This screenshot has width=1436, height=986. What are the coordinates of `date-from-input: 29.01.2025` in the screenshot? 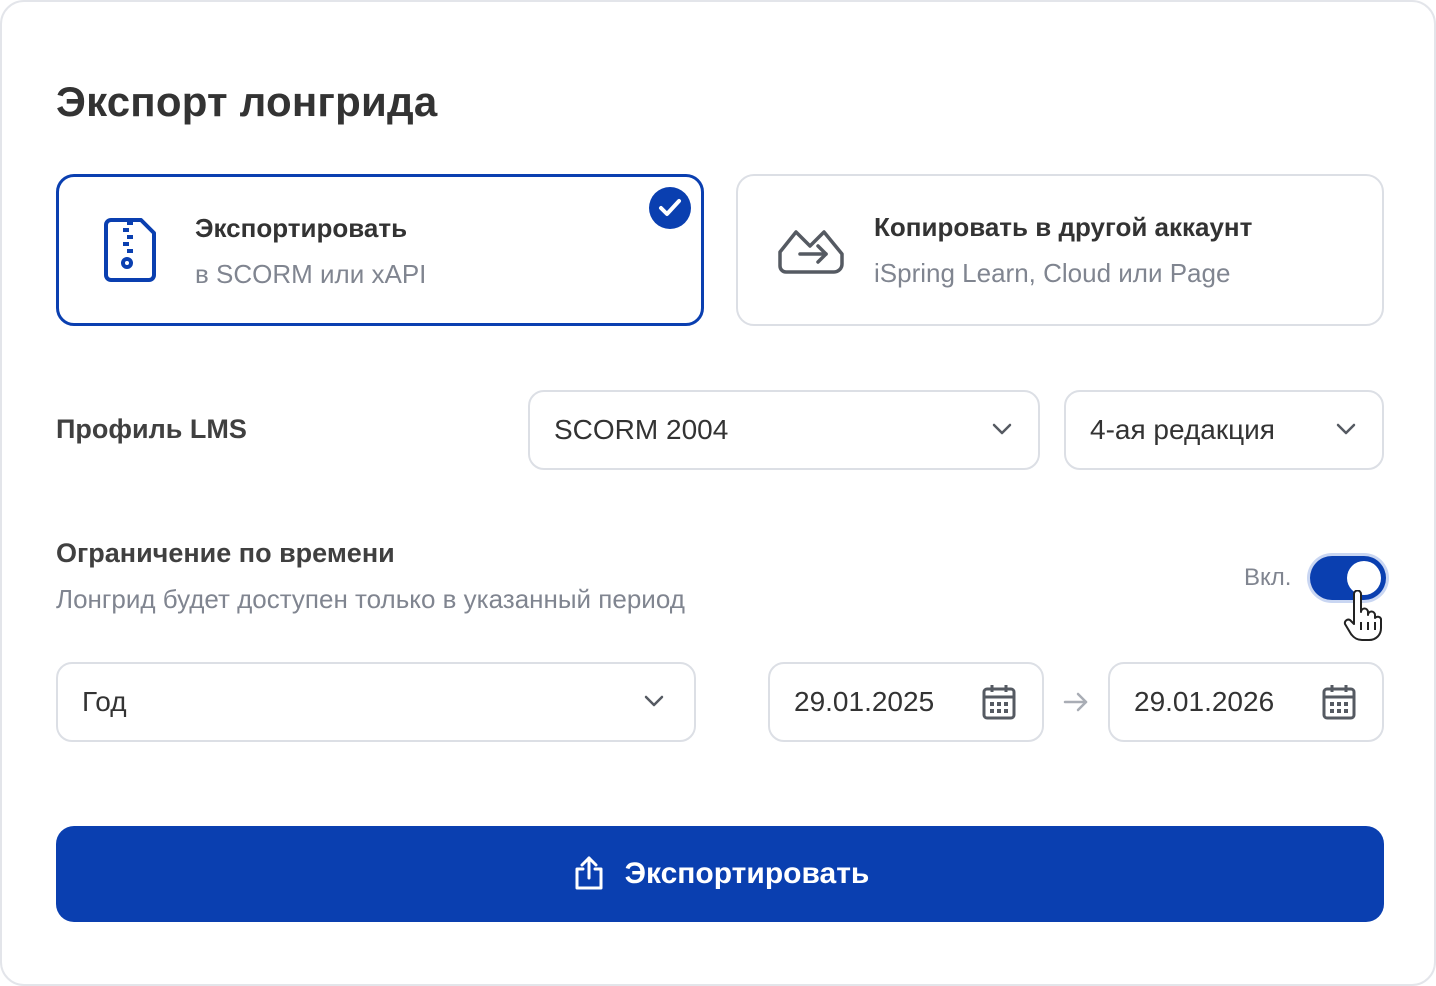 It's located at (906, 702).